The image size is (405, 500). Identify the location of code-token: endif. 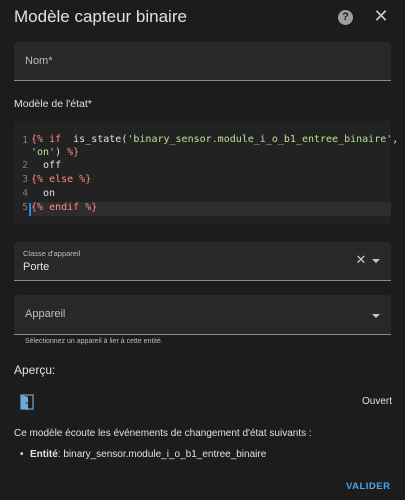
(64, 207).